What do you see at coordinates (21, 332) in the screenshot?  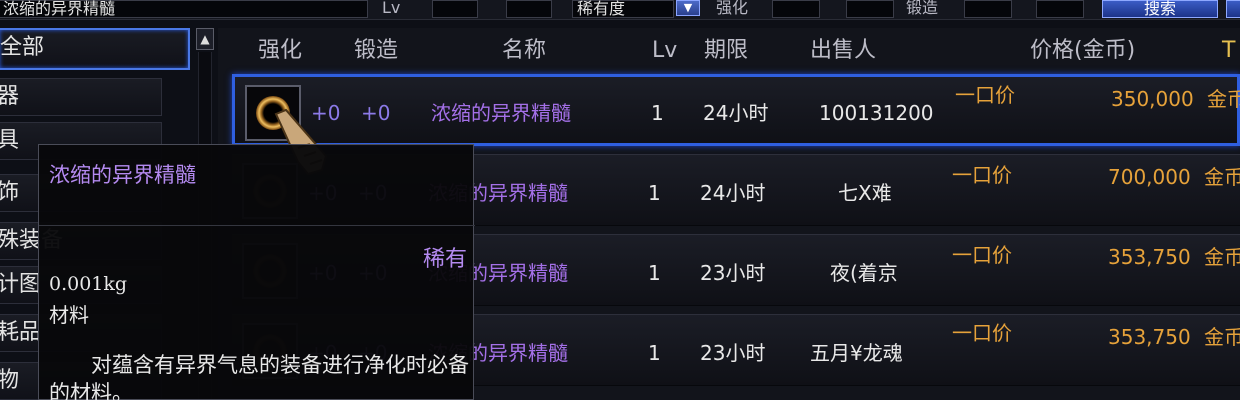 I see `category-label: 消耗品` at bounding box center [21, 332].